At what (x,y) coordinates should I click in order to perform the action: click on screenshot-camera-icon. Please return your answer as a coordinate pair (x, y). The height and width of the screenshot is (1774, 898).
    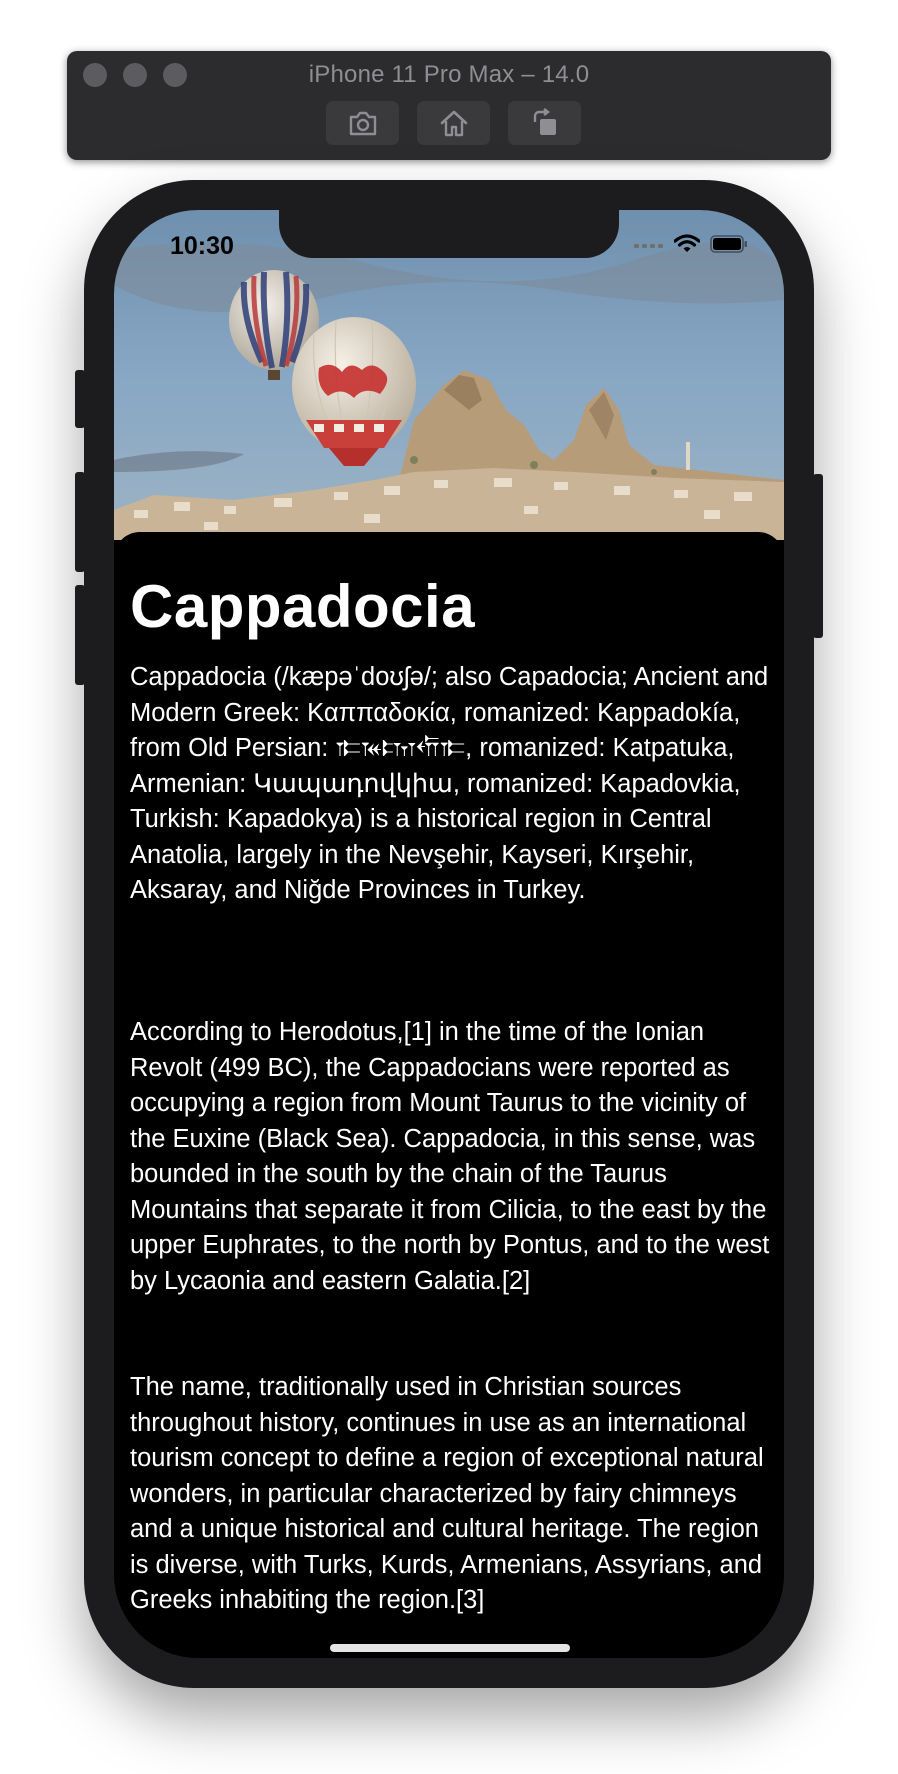
    Looking at the image, I should click on (362, 123).